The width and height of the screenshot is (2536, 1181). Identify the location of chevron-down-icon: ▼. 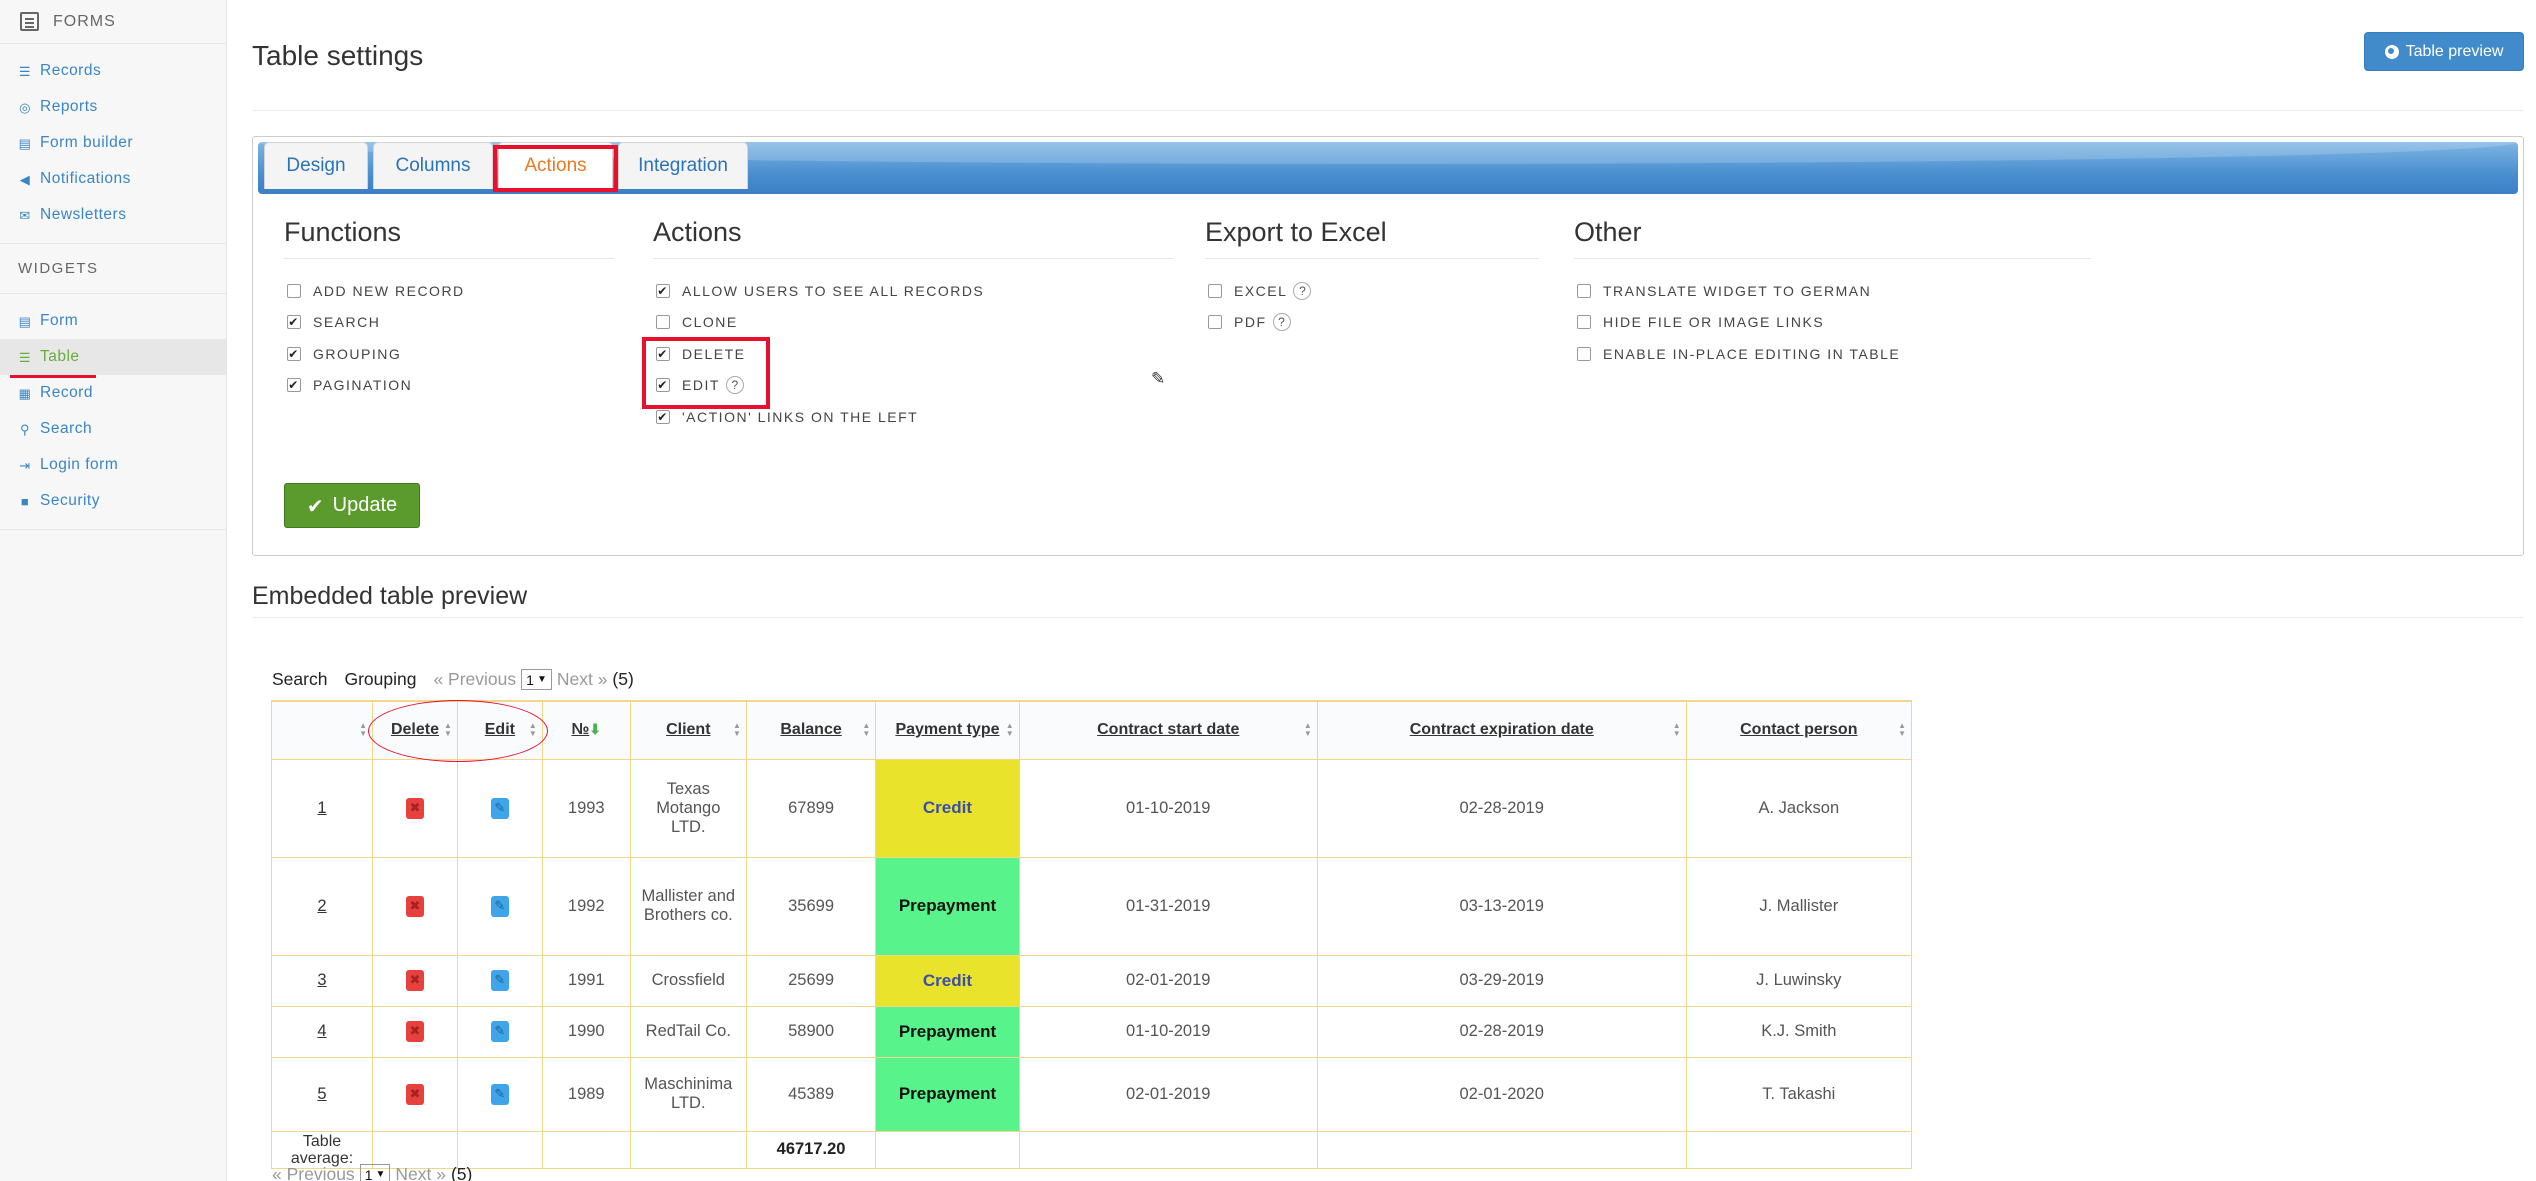
(380, 1174).